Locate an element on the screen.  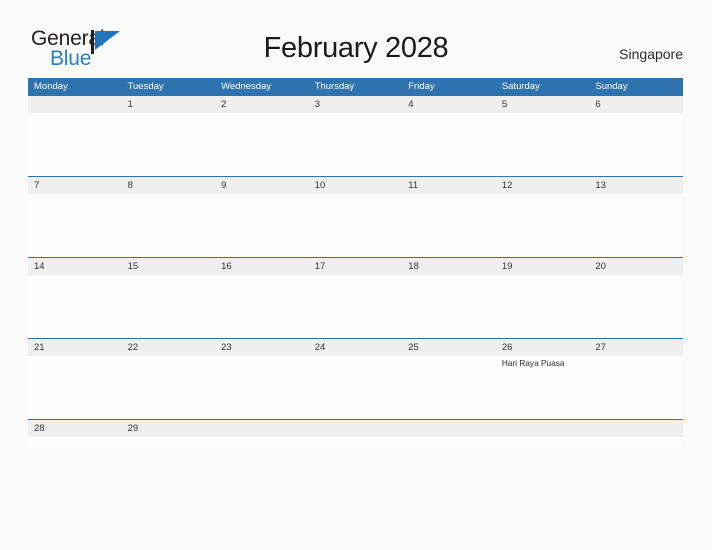
weekday-header-tuesday: Tuesday is located at coordinates (145, 86).